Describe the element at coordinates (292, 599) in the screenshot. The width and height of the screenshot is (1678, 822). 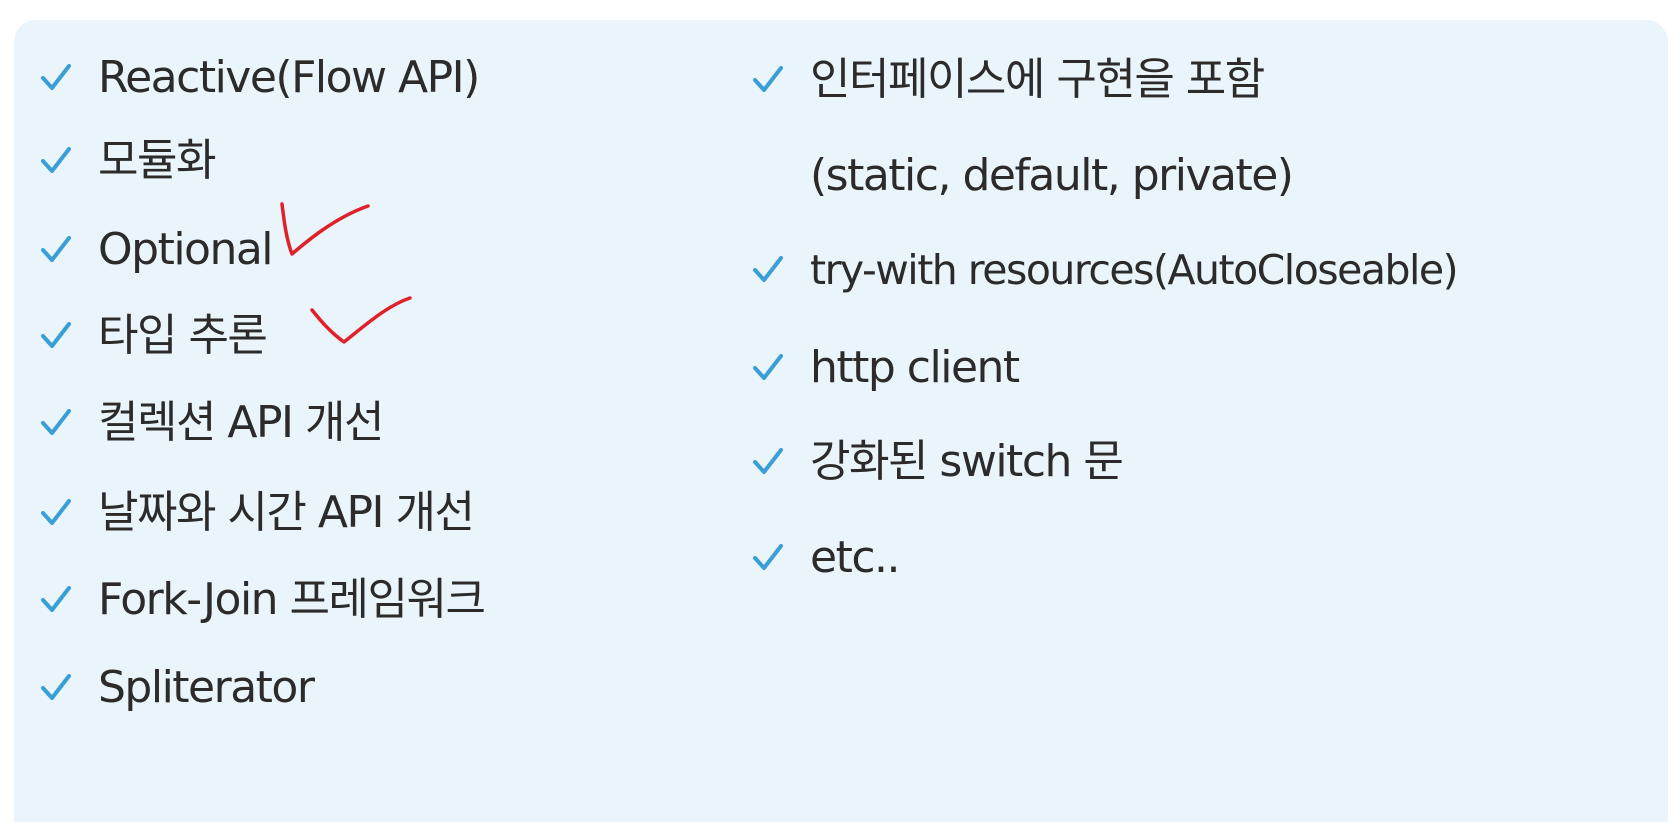
I see `list-item-label: Fork-Join 프레임워크` at that location.